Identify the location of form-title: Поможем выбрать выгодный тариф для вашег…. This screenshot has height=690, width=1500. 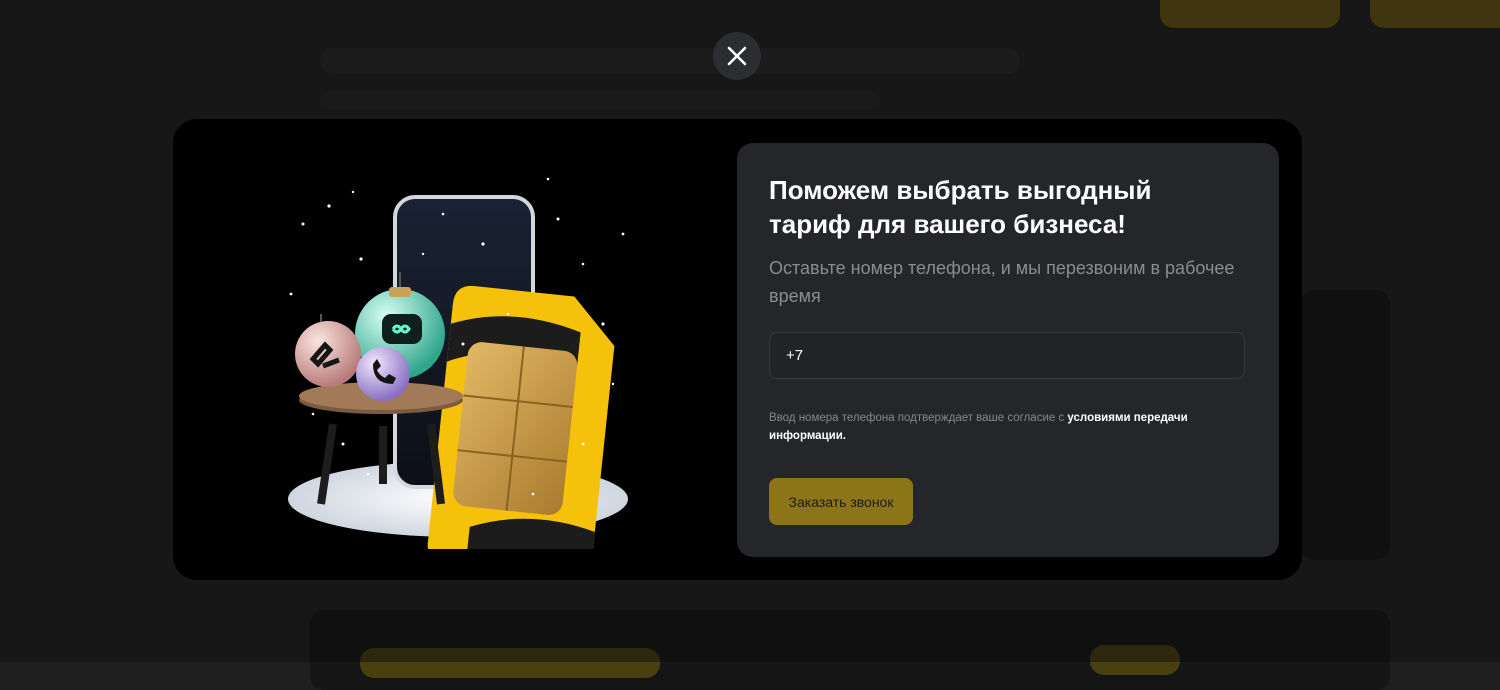
(960, 207).